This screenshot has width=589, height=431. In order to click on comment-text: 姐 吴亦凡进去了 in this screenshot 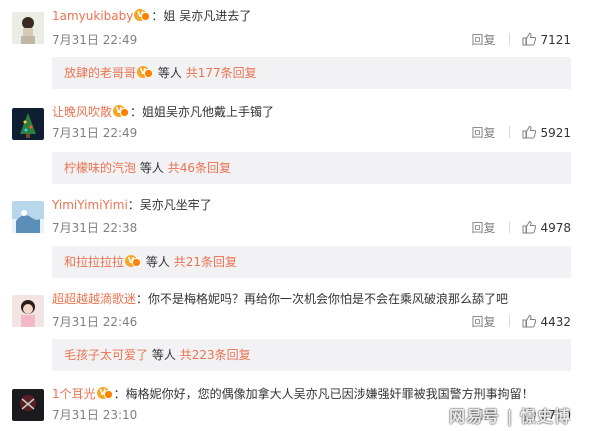, I will do `click(207, 16)`.